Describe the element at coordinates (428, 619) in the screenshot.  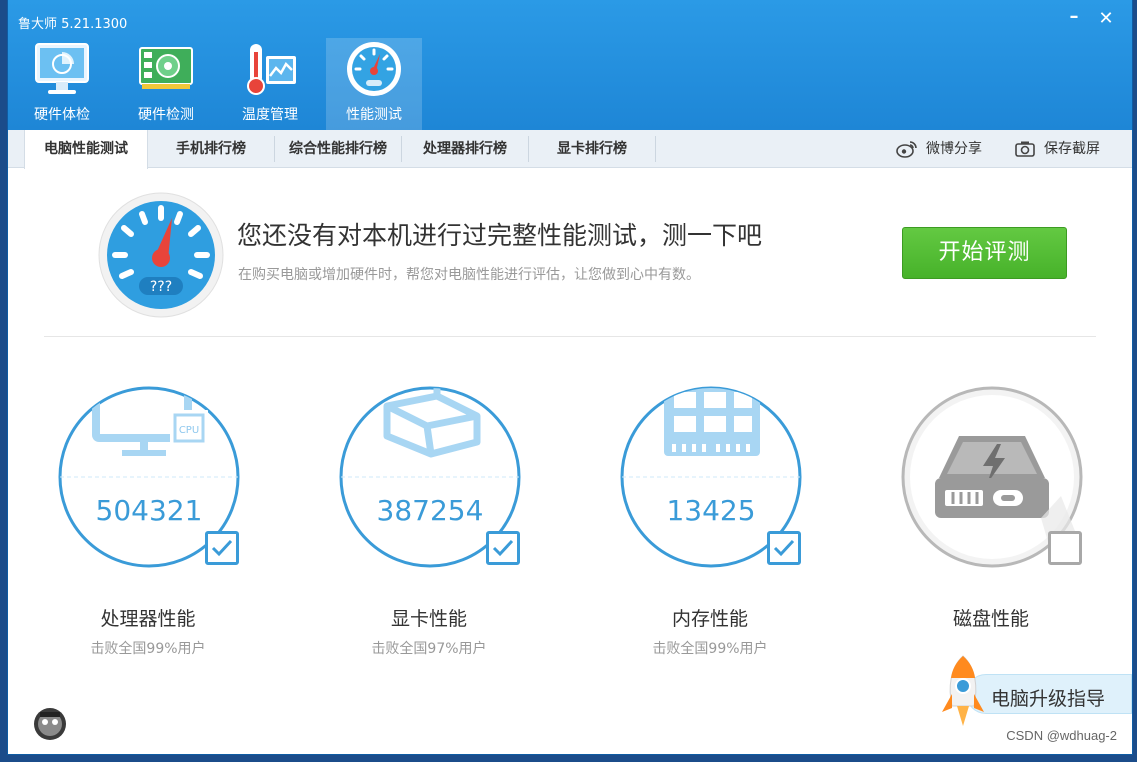
I see `gpu-metric-name: 显卡性能` at that location.